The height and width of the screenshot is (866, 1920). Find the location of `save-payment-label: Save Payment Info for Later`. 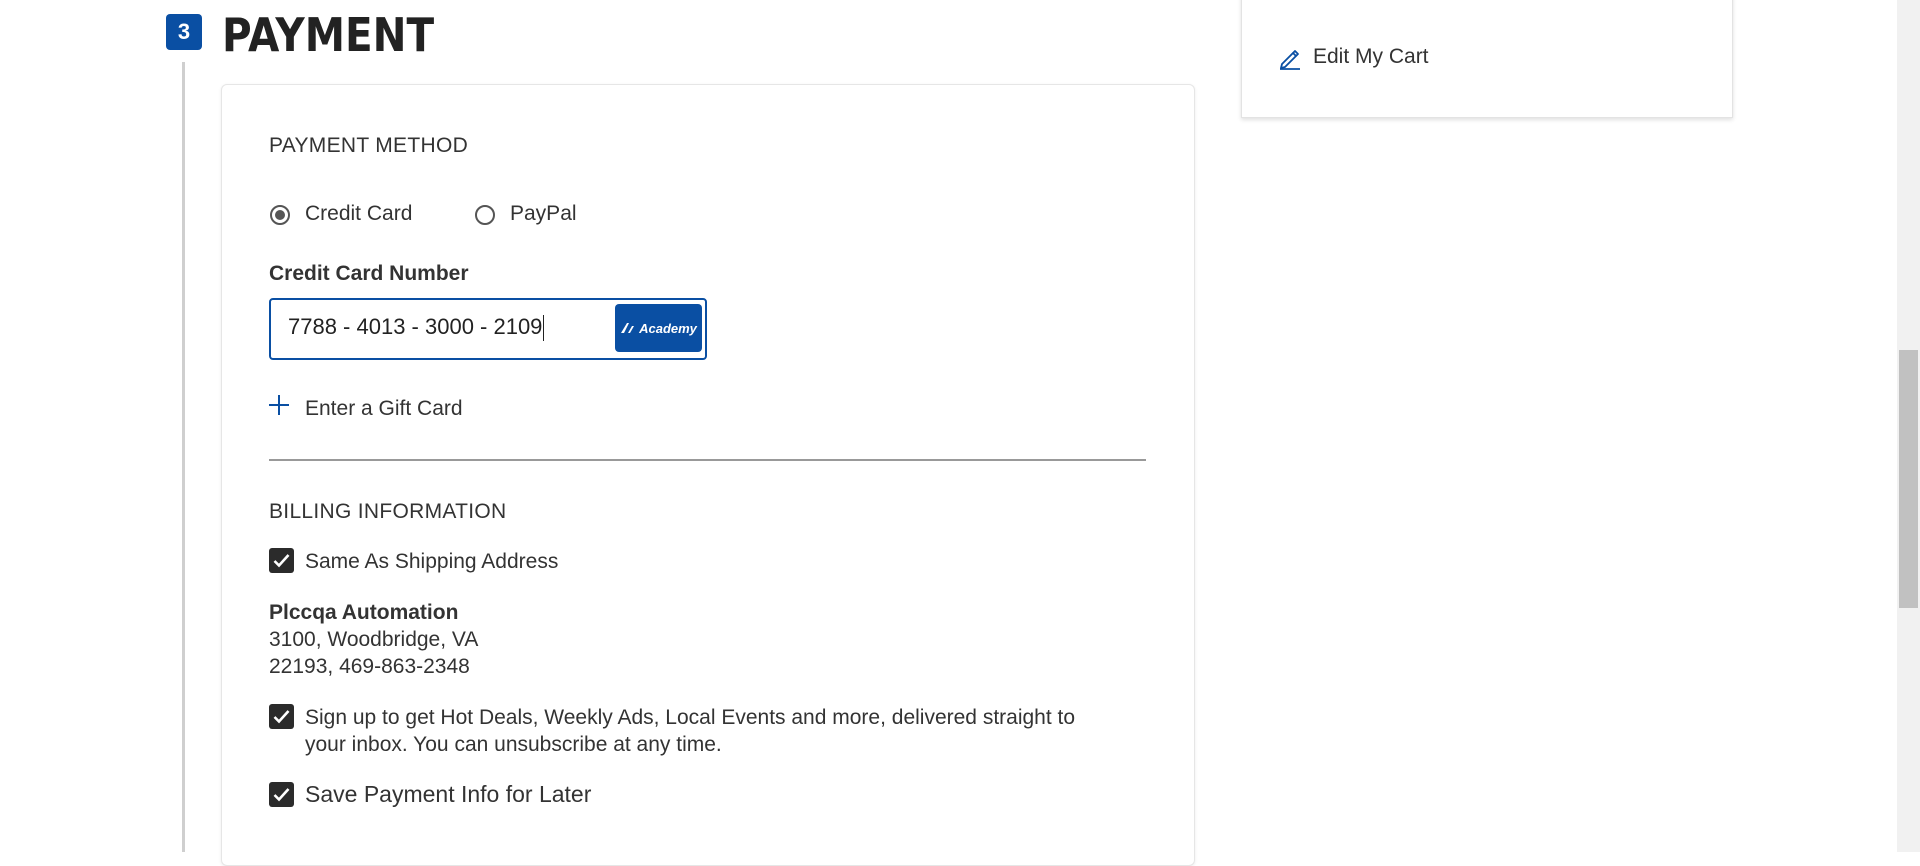

save-payment-label: Save Payment Info for Later is located at coordinates (448, 794).